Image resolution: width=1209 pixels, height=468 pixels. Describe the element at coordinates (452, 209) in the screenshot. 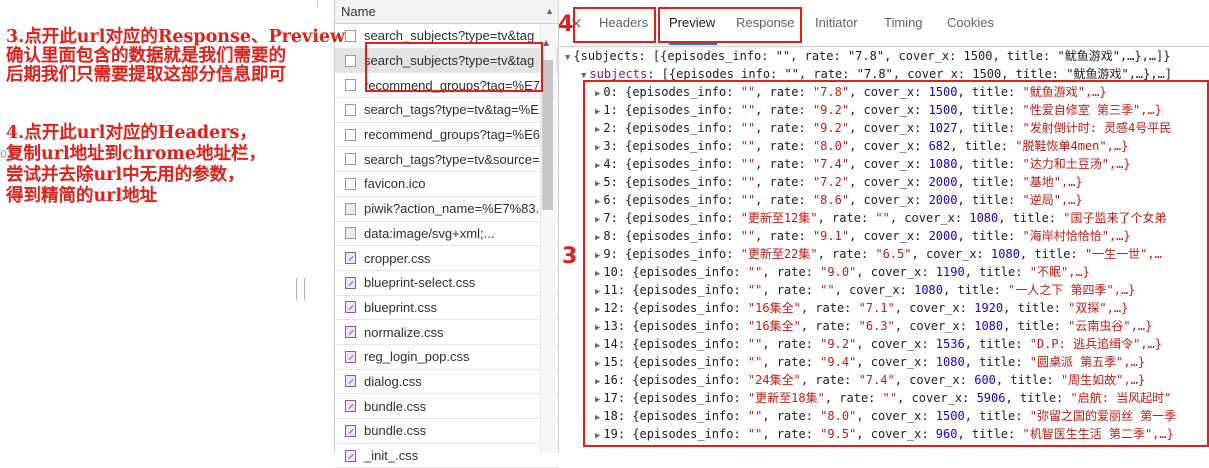

I see `request-name: piwik?action_name=%E7%83.` at that location.